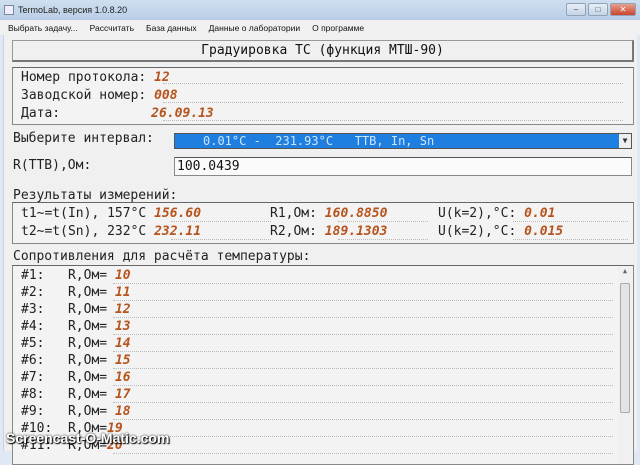  What do you see at coordinates (122, 309) in the screenshot?
I see `item-value: 12` at bounding box center [122, 309].